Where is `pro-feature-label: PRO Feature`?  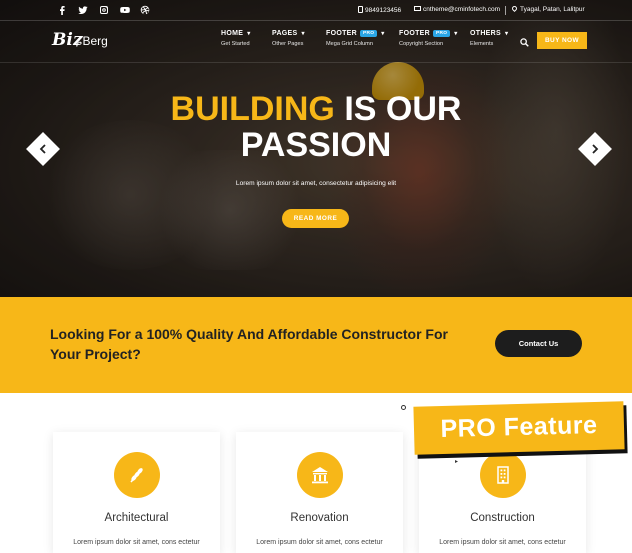
pro-feature-label: PRO Feature is located at coordinates (519, 427).